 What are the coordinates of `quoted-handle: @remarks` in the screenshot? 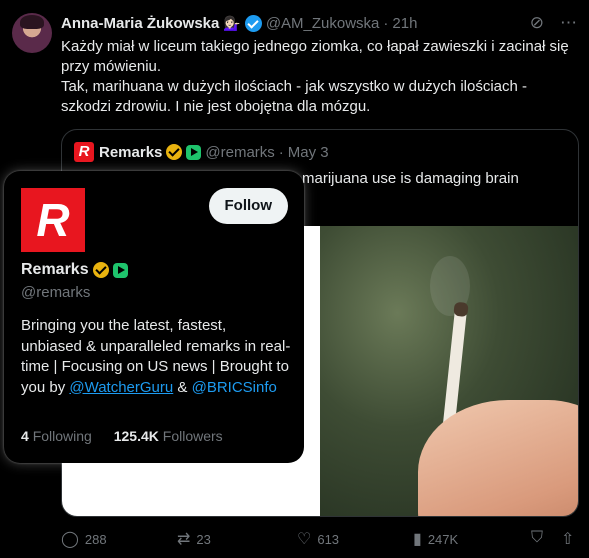 It's located at (239, 152).